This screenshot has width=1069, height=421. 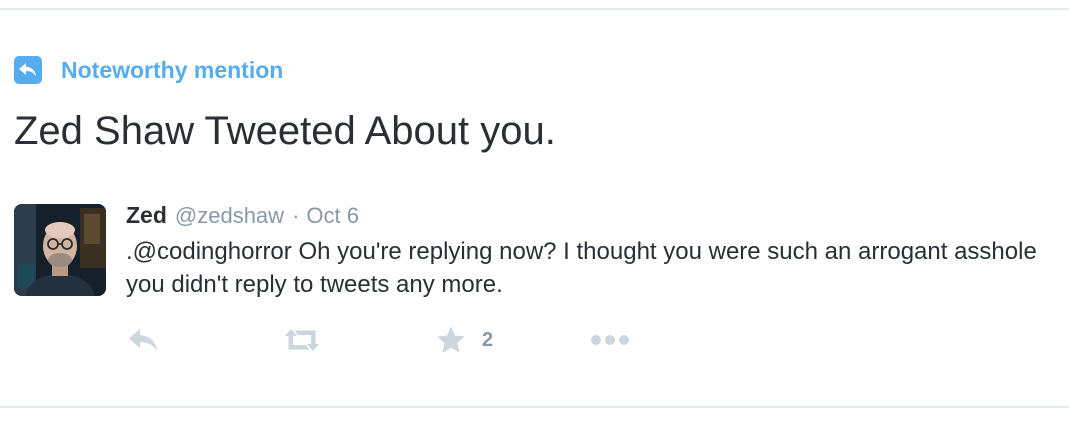 I want to click on reply-button, so click(x=143, y=340).